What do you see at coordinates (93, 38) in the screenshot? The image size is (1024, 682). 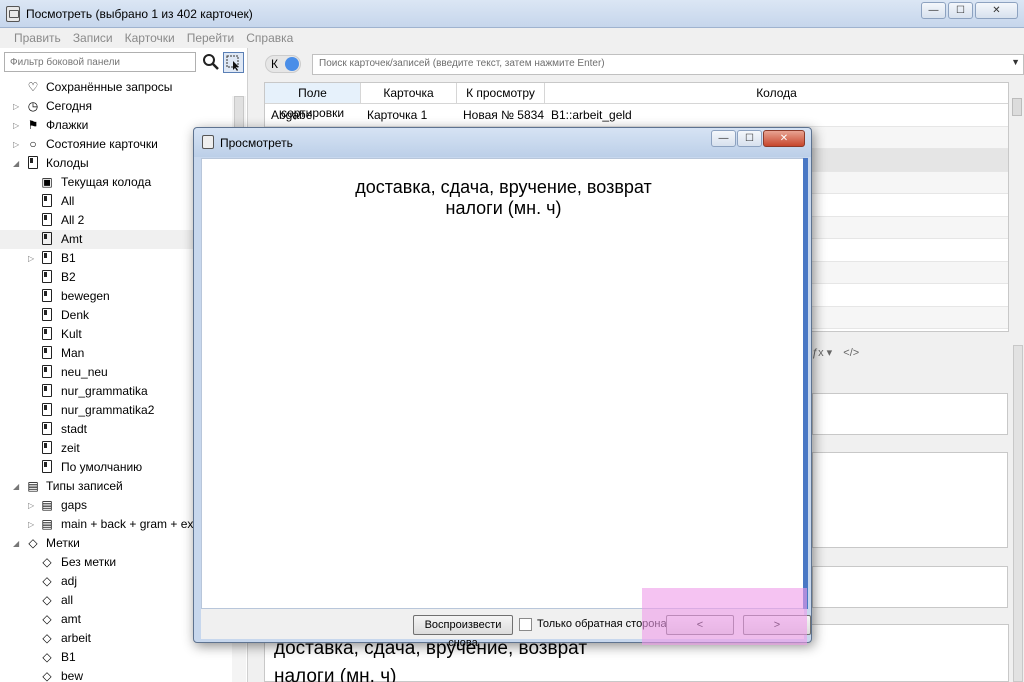 I see `menu-notes: Записи` at bounding box center [93, 38].